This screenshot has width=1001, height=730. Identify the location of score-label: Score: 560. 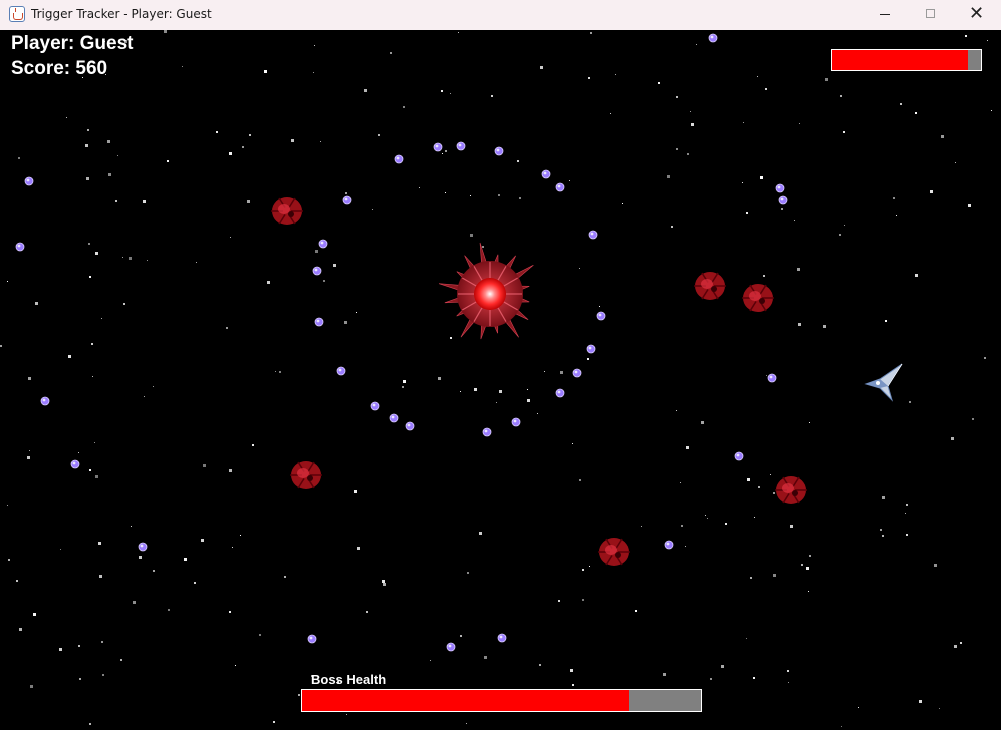
(59, 68).